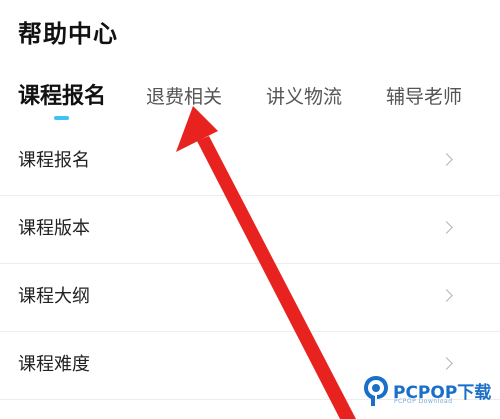  I want to click on watermark-subtitle: PCPOP Download, so click(423, 401).